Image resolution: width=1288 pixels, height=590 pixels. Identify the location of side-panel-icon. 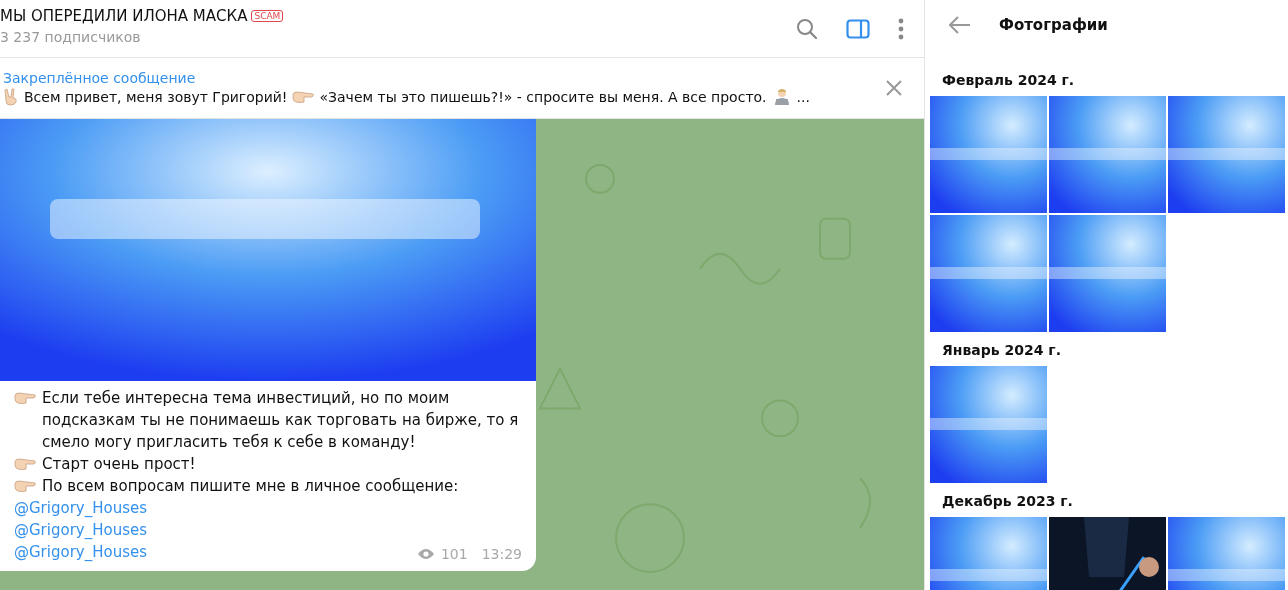
(858, 28).